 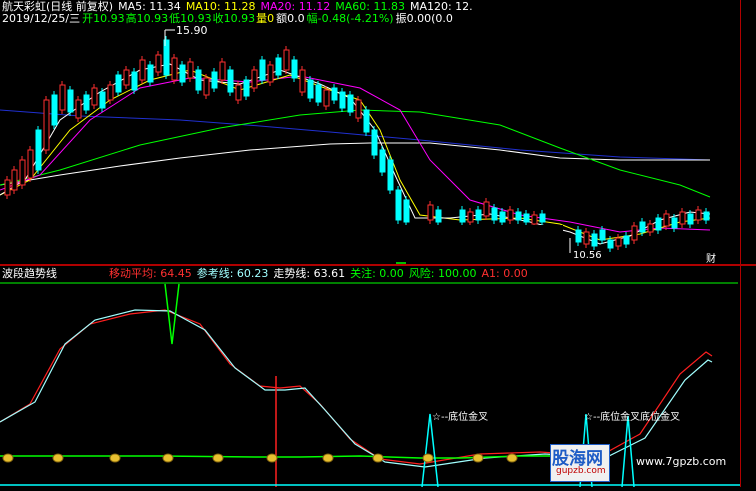 I want to click on price-chart-blank-area, so click(x=373, y=245).